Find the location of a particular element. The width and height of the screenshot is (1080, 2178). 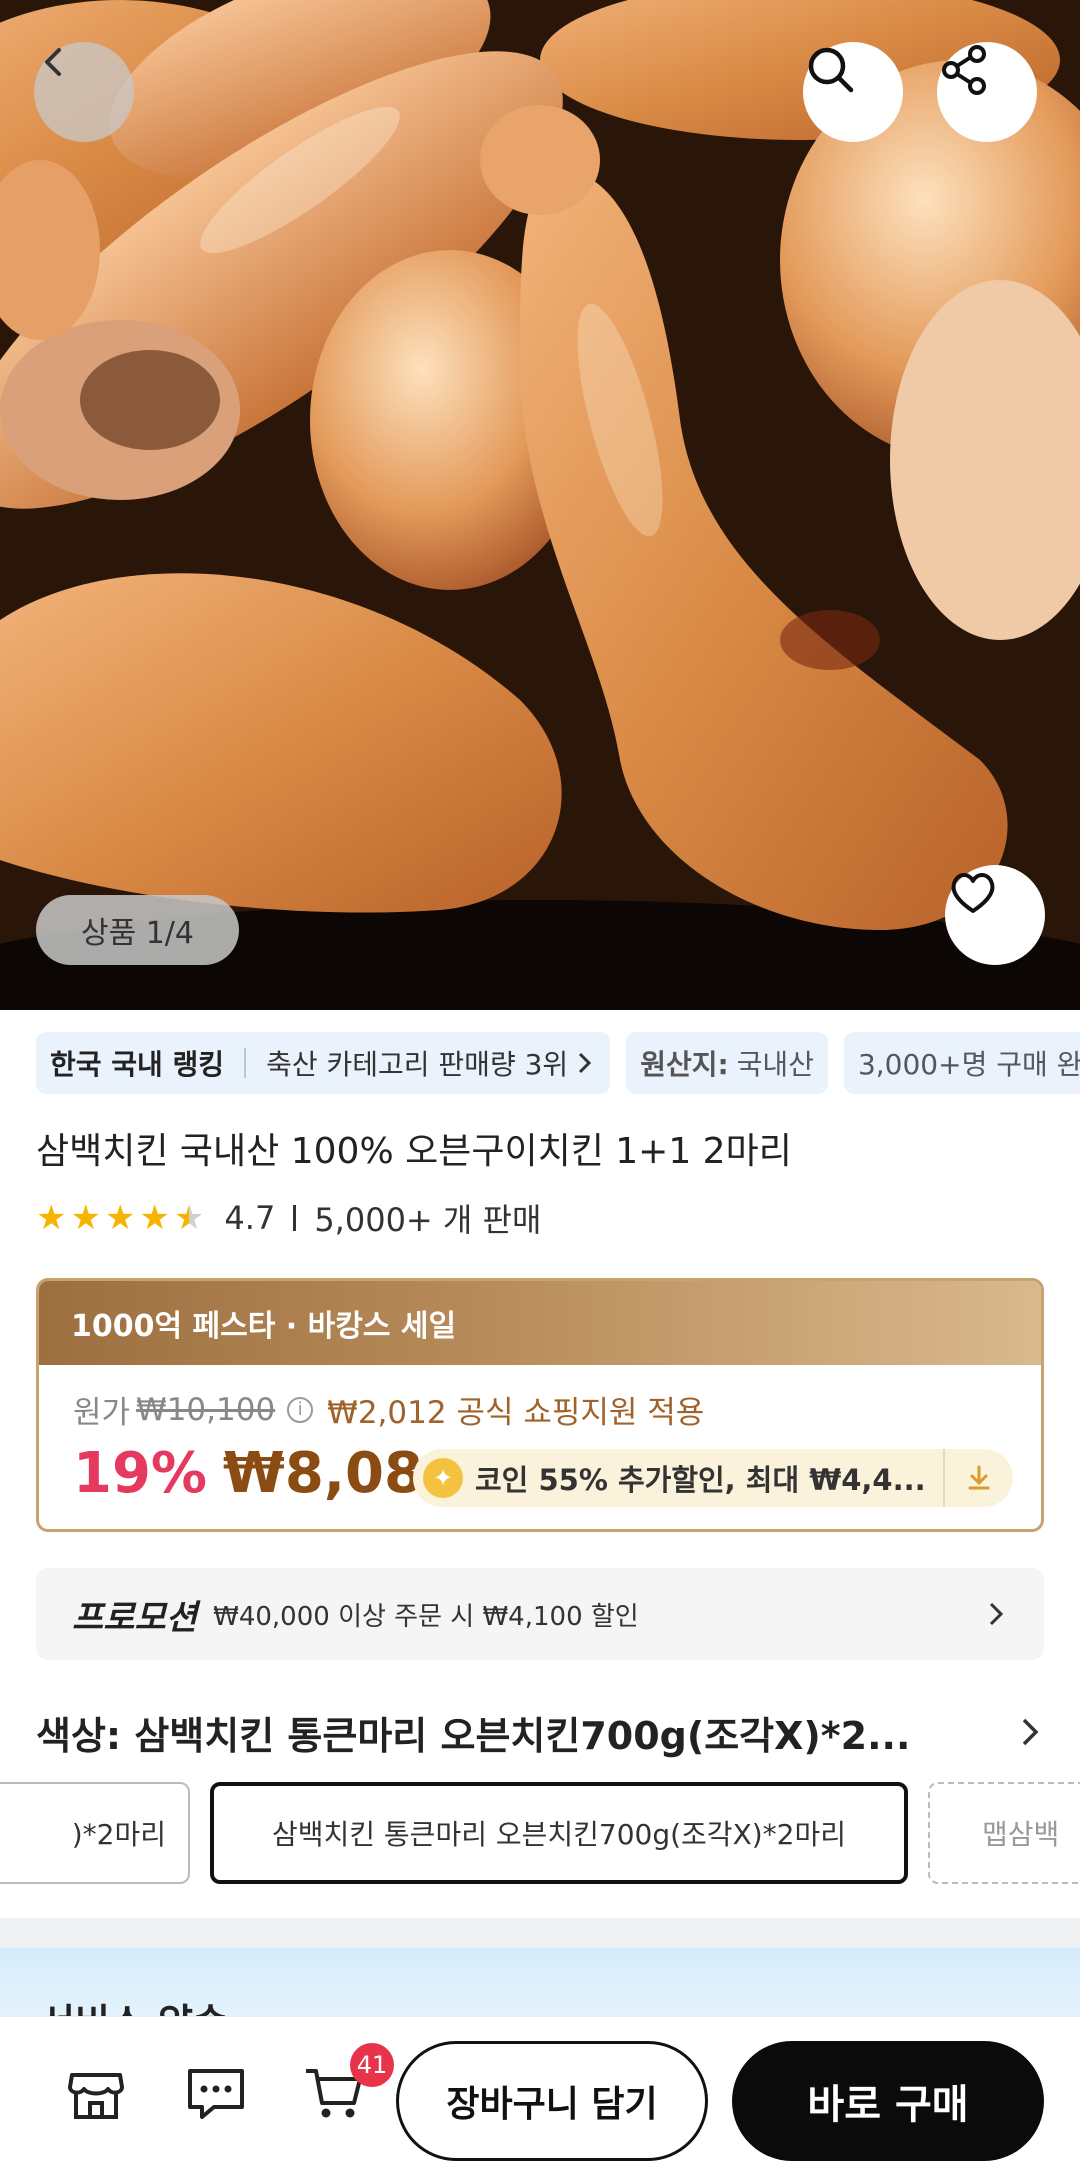

section-divider is located at coordinates (540, 1933).